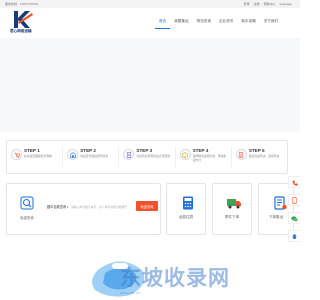  What do you see at coordinates (271, 23) in the screenshot?
I see `nav-item-about: 关于我们` at bounding box center [271, 23].